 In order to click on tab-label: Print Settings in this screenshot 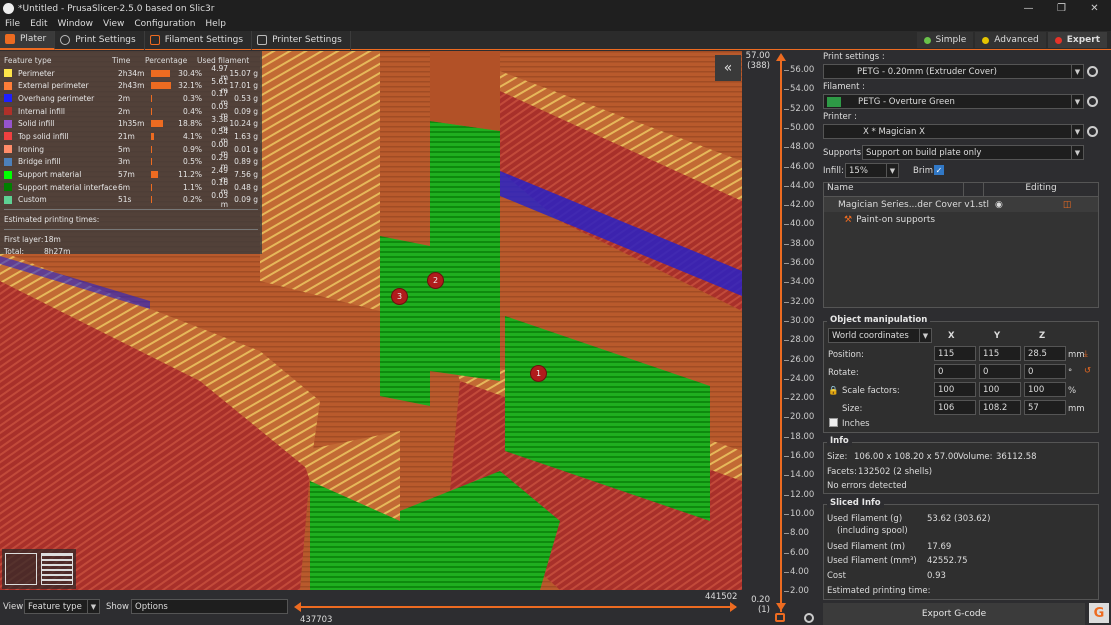, I will do `click(105, 40)`.